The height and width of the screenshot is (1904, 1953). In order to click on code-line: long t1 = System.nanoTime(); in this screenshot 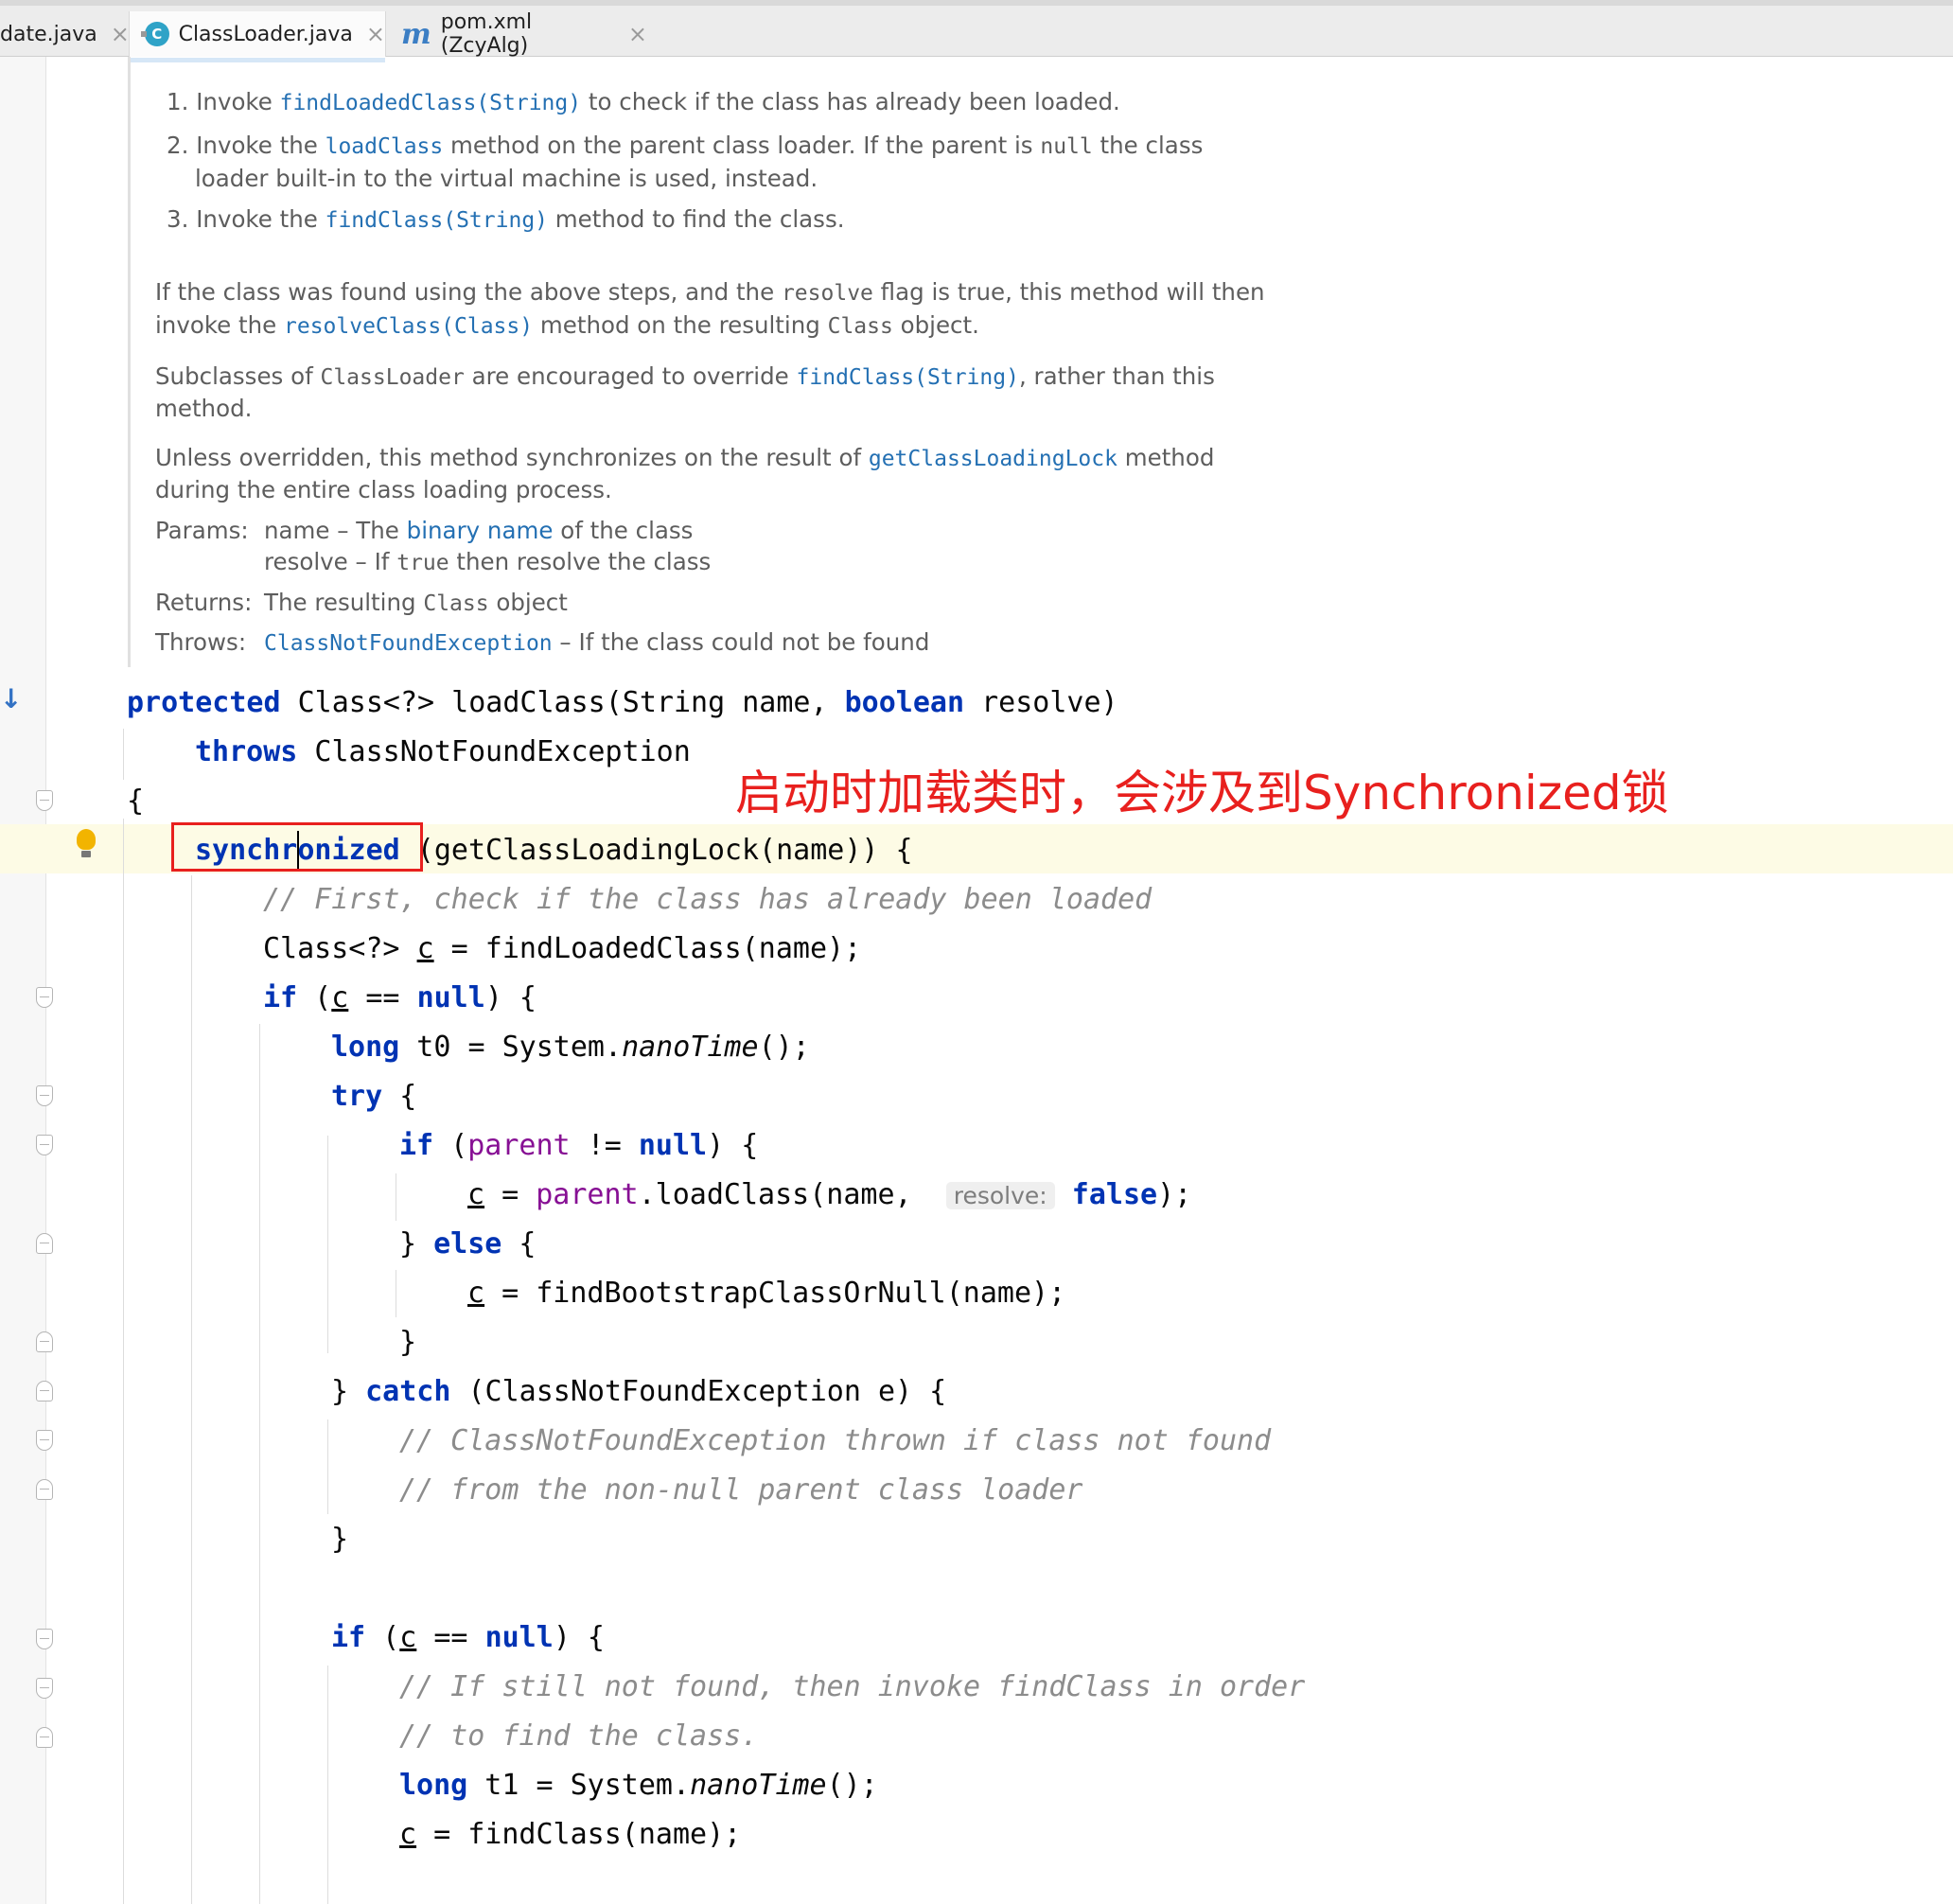, I will do `click(638, 1785)`.